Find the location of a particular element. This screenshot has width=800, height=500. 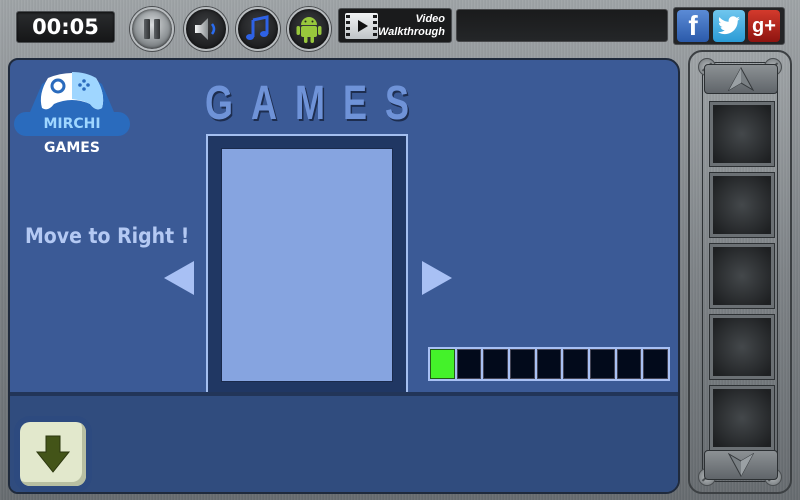

video-walkthrough-button: Video Walkthrough is located at coordinates (395, 25).